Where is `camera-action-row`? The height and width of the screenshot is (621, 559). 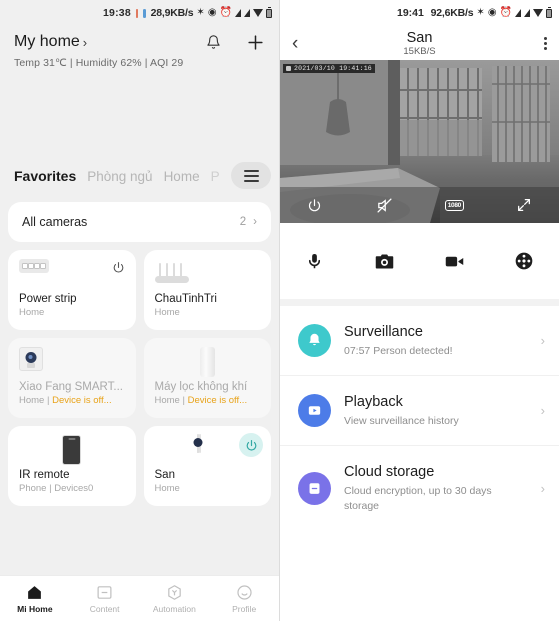 camera-action-row is located at coordinates (419, 261).